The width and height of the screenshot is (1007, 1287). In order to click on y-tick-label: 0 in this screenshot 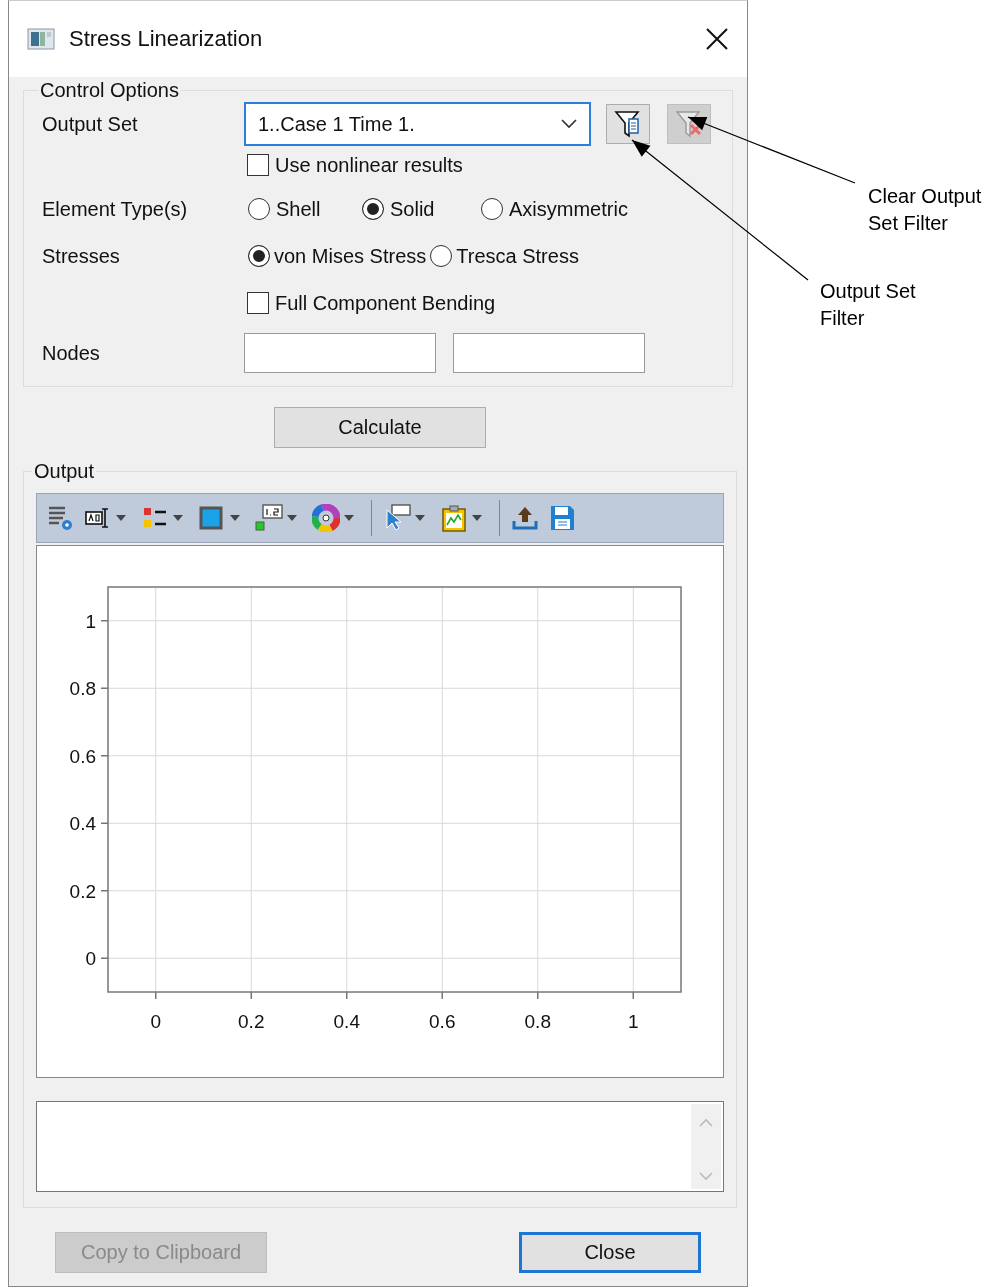, I will do `click(90, 959)`.